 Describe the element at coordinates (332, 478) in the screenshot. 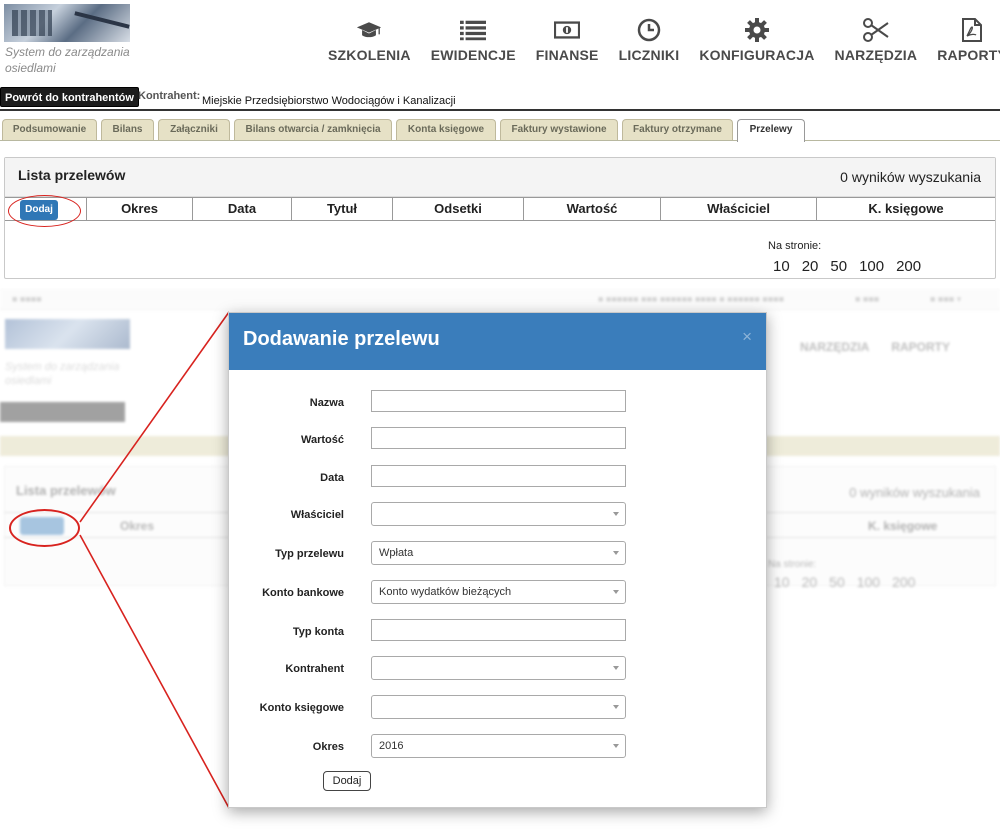

I see `label-data: Data` at that location.